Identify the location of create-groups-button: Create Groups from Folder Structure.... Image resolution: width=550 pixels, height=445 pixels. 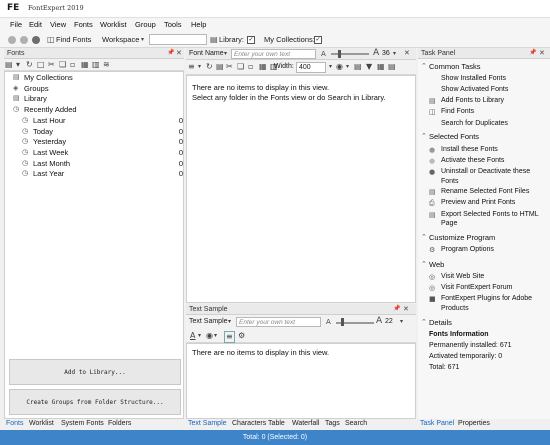
(95, 402).